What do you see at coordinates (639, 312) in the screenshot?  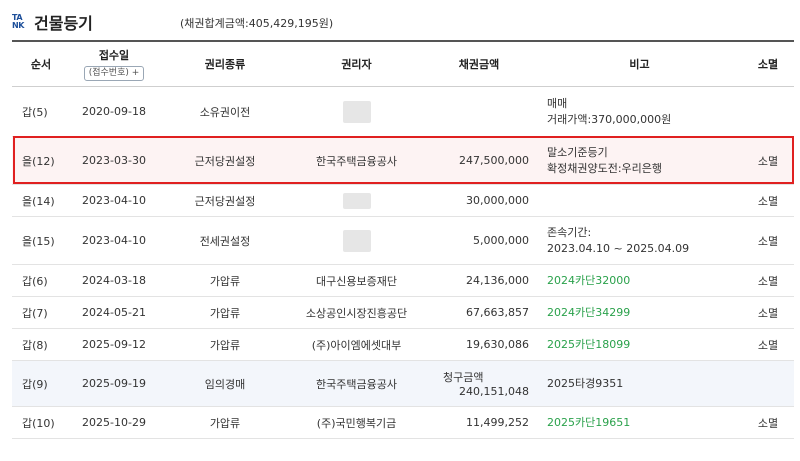 I see `row-note: 2024카단34299` at bounding box center [639, 312].